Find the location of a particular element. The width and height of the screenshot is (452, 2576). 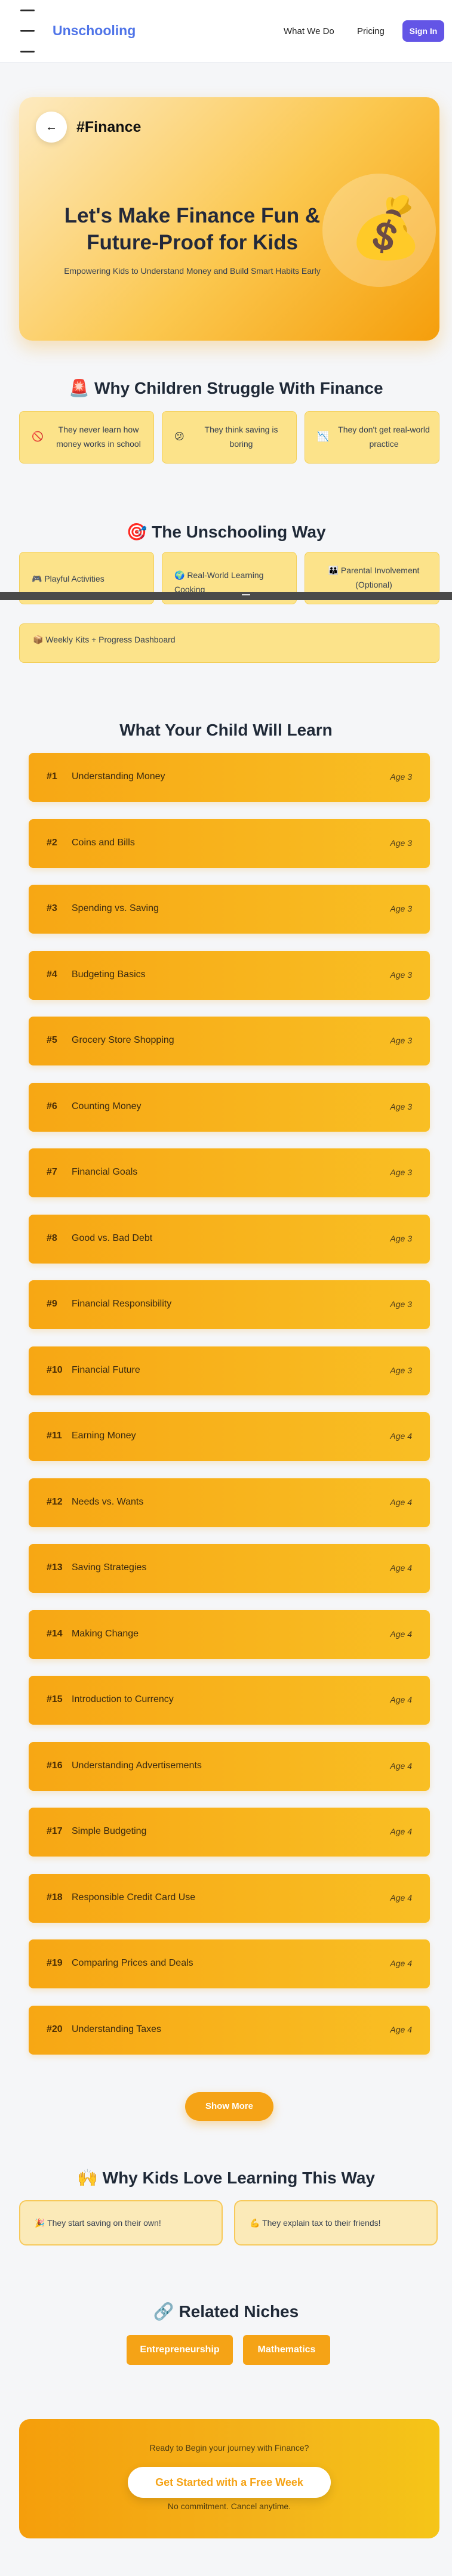

learn-item-number: #13 is located at coordinates (55, 1568).